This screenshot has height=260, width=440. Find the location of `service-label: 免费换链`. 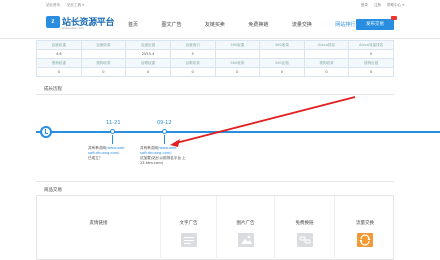

service-label: 免费换链 is located at coordinates (304, 223).